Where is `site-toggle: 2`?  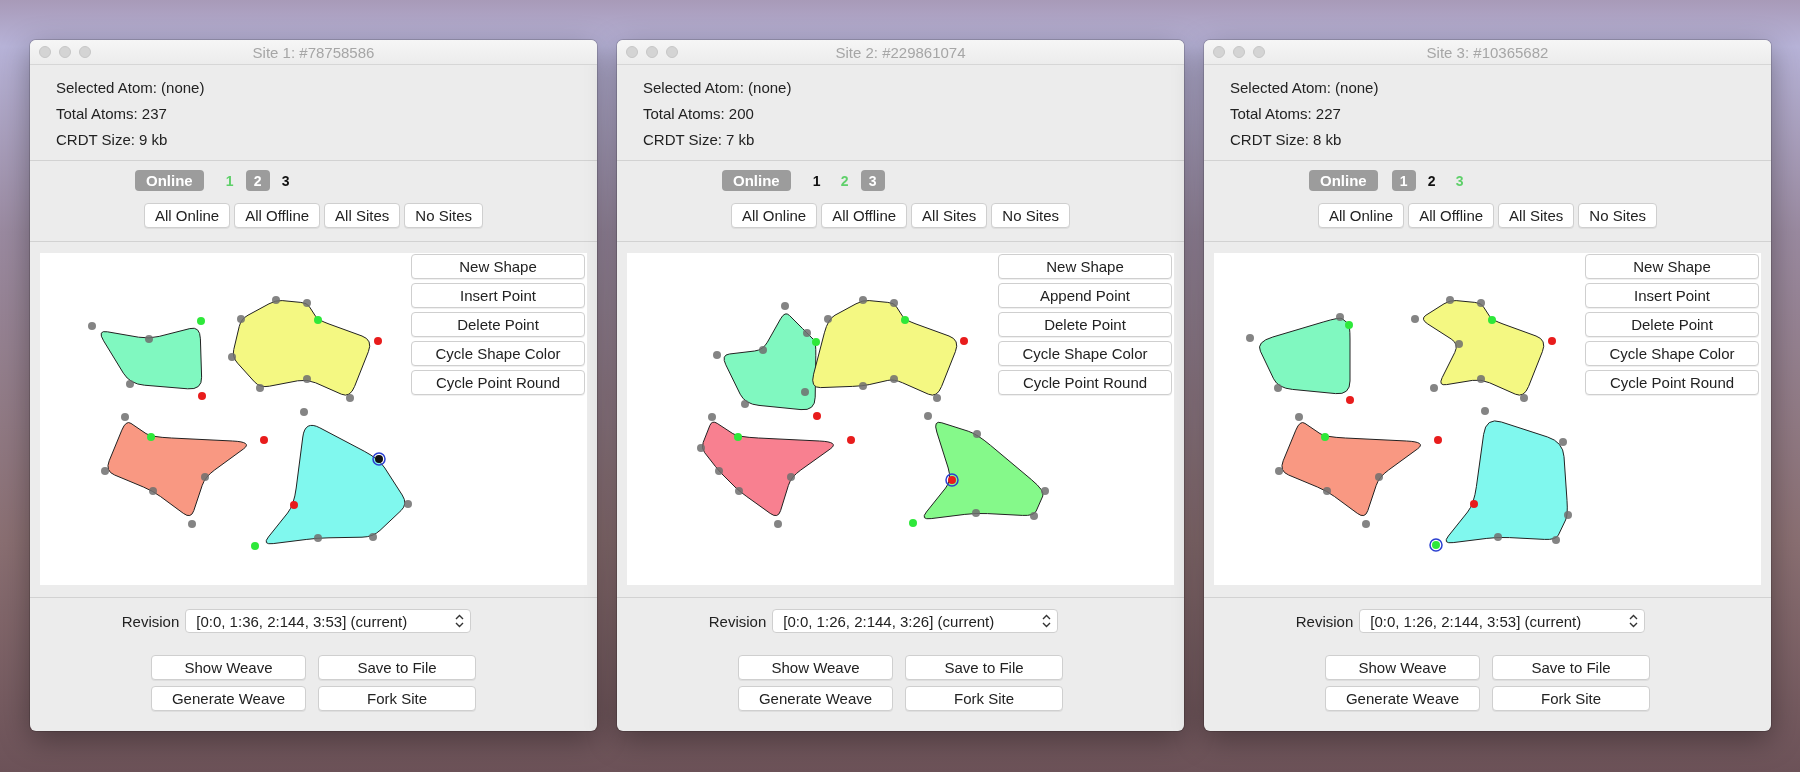 site-toggle: 2 is located at coordinates (1431, 180).